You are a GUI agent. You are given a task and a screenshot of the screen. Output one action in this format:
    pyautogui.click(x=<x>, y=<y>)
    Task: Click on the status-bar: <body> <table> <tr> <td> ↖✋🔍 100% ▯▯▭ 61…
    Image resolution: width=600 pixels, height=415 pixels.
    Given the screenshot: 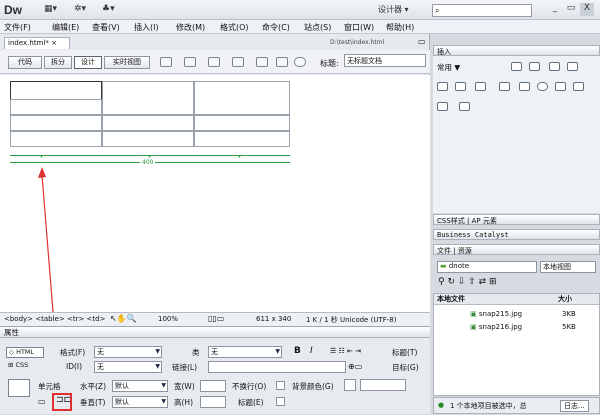 What is the action you would take?
    pyautogui.click(x=215, y=319)
    